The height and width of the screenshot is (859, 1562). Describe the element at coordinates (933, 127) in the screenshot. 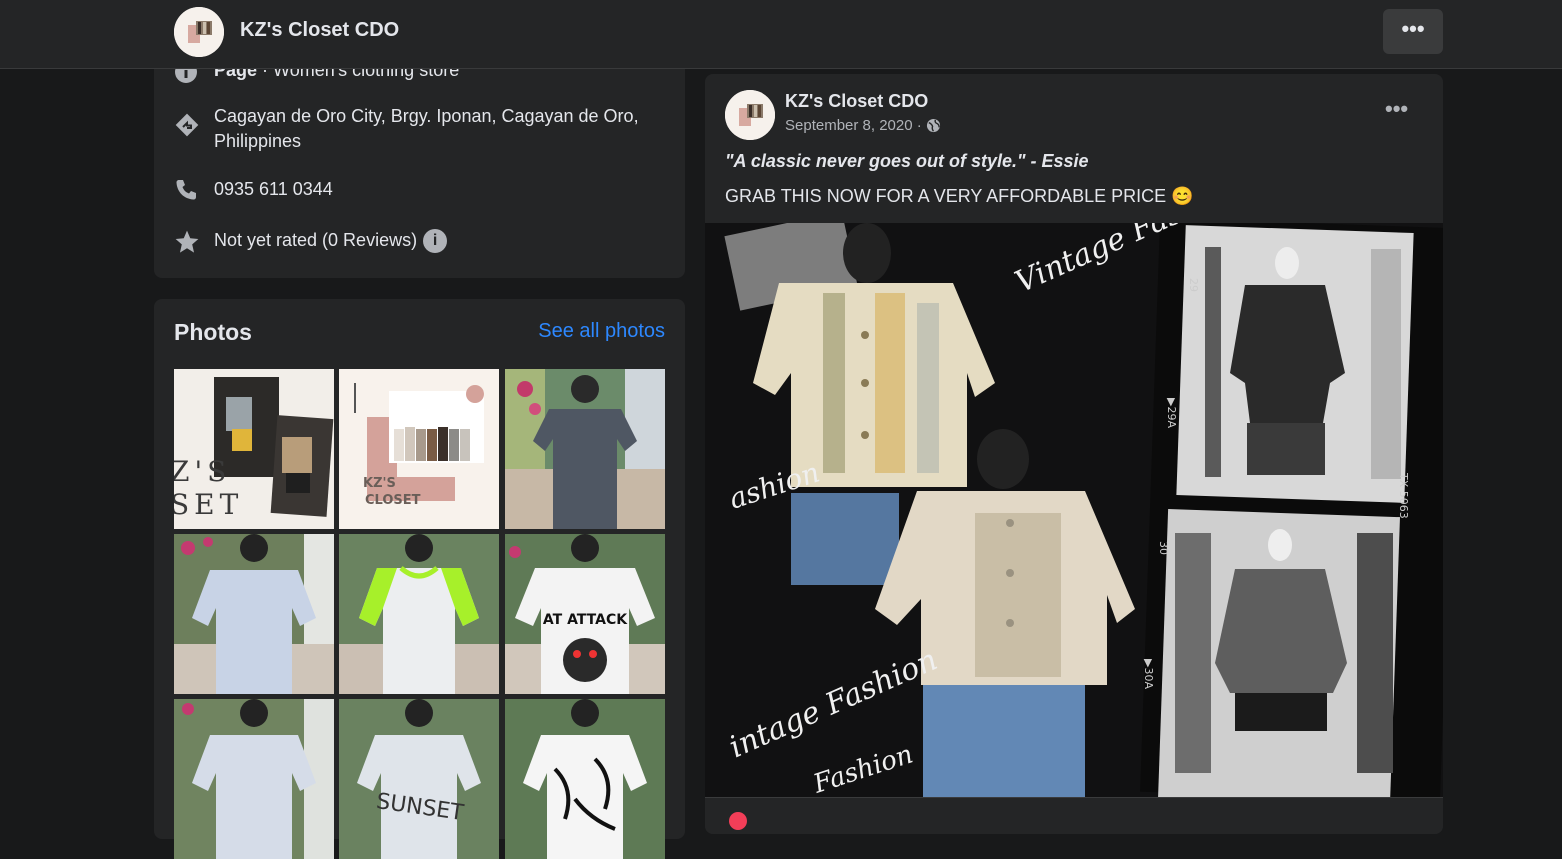

I see `globe-icon` at that location.